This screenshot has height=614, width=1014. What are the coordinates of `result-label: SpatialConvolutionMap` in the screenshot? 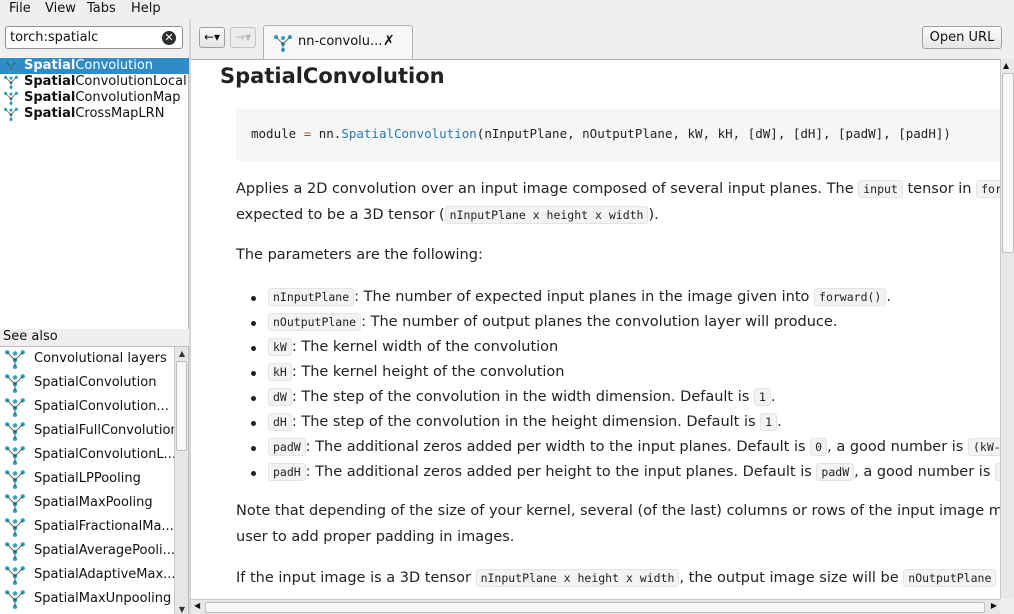 It's located at (102, 97).